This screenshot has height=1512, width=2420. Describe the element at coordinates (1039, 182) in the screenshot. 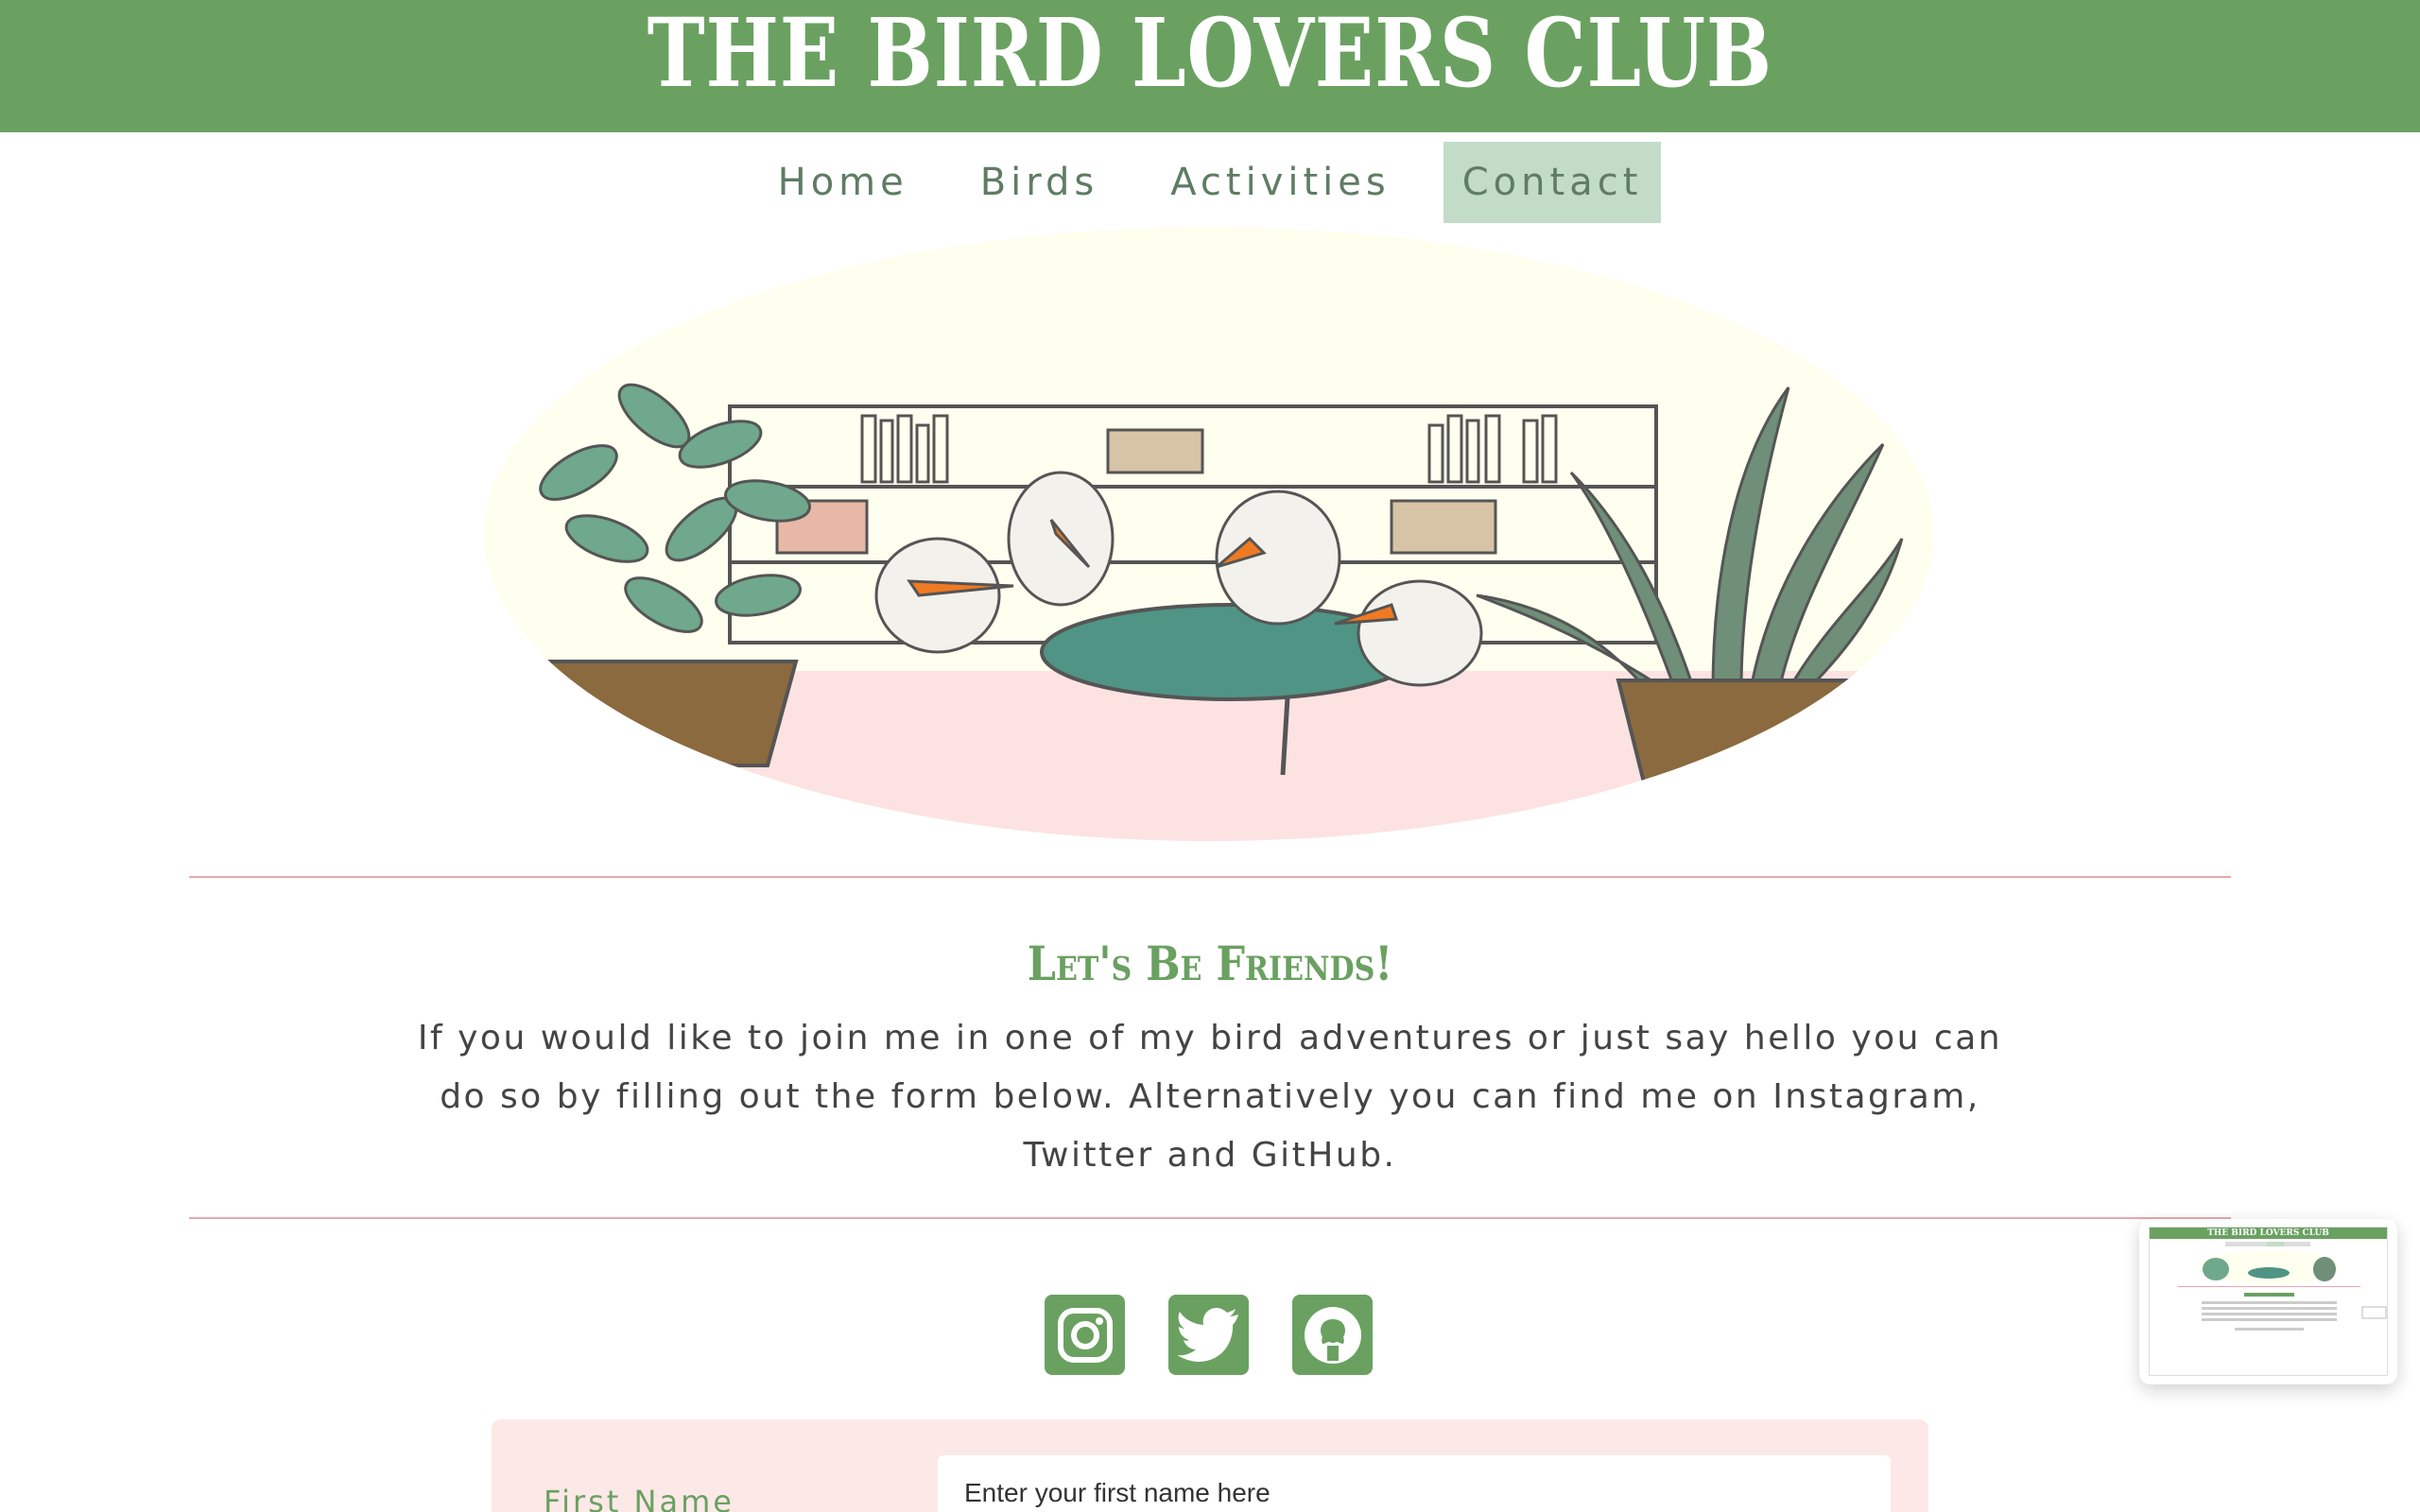

I see `nav-item-birds: Birds` at that location.